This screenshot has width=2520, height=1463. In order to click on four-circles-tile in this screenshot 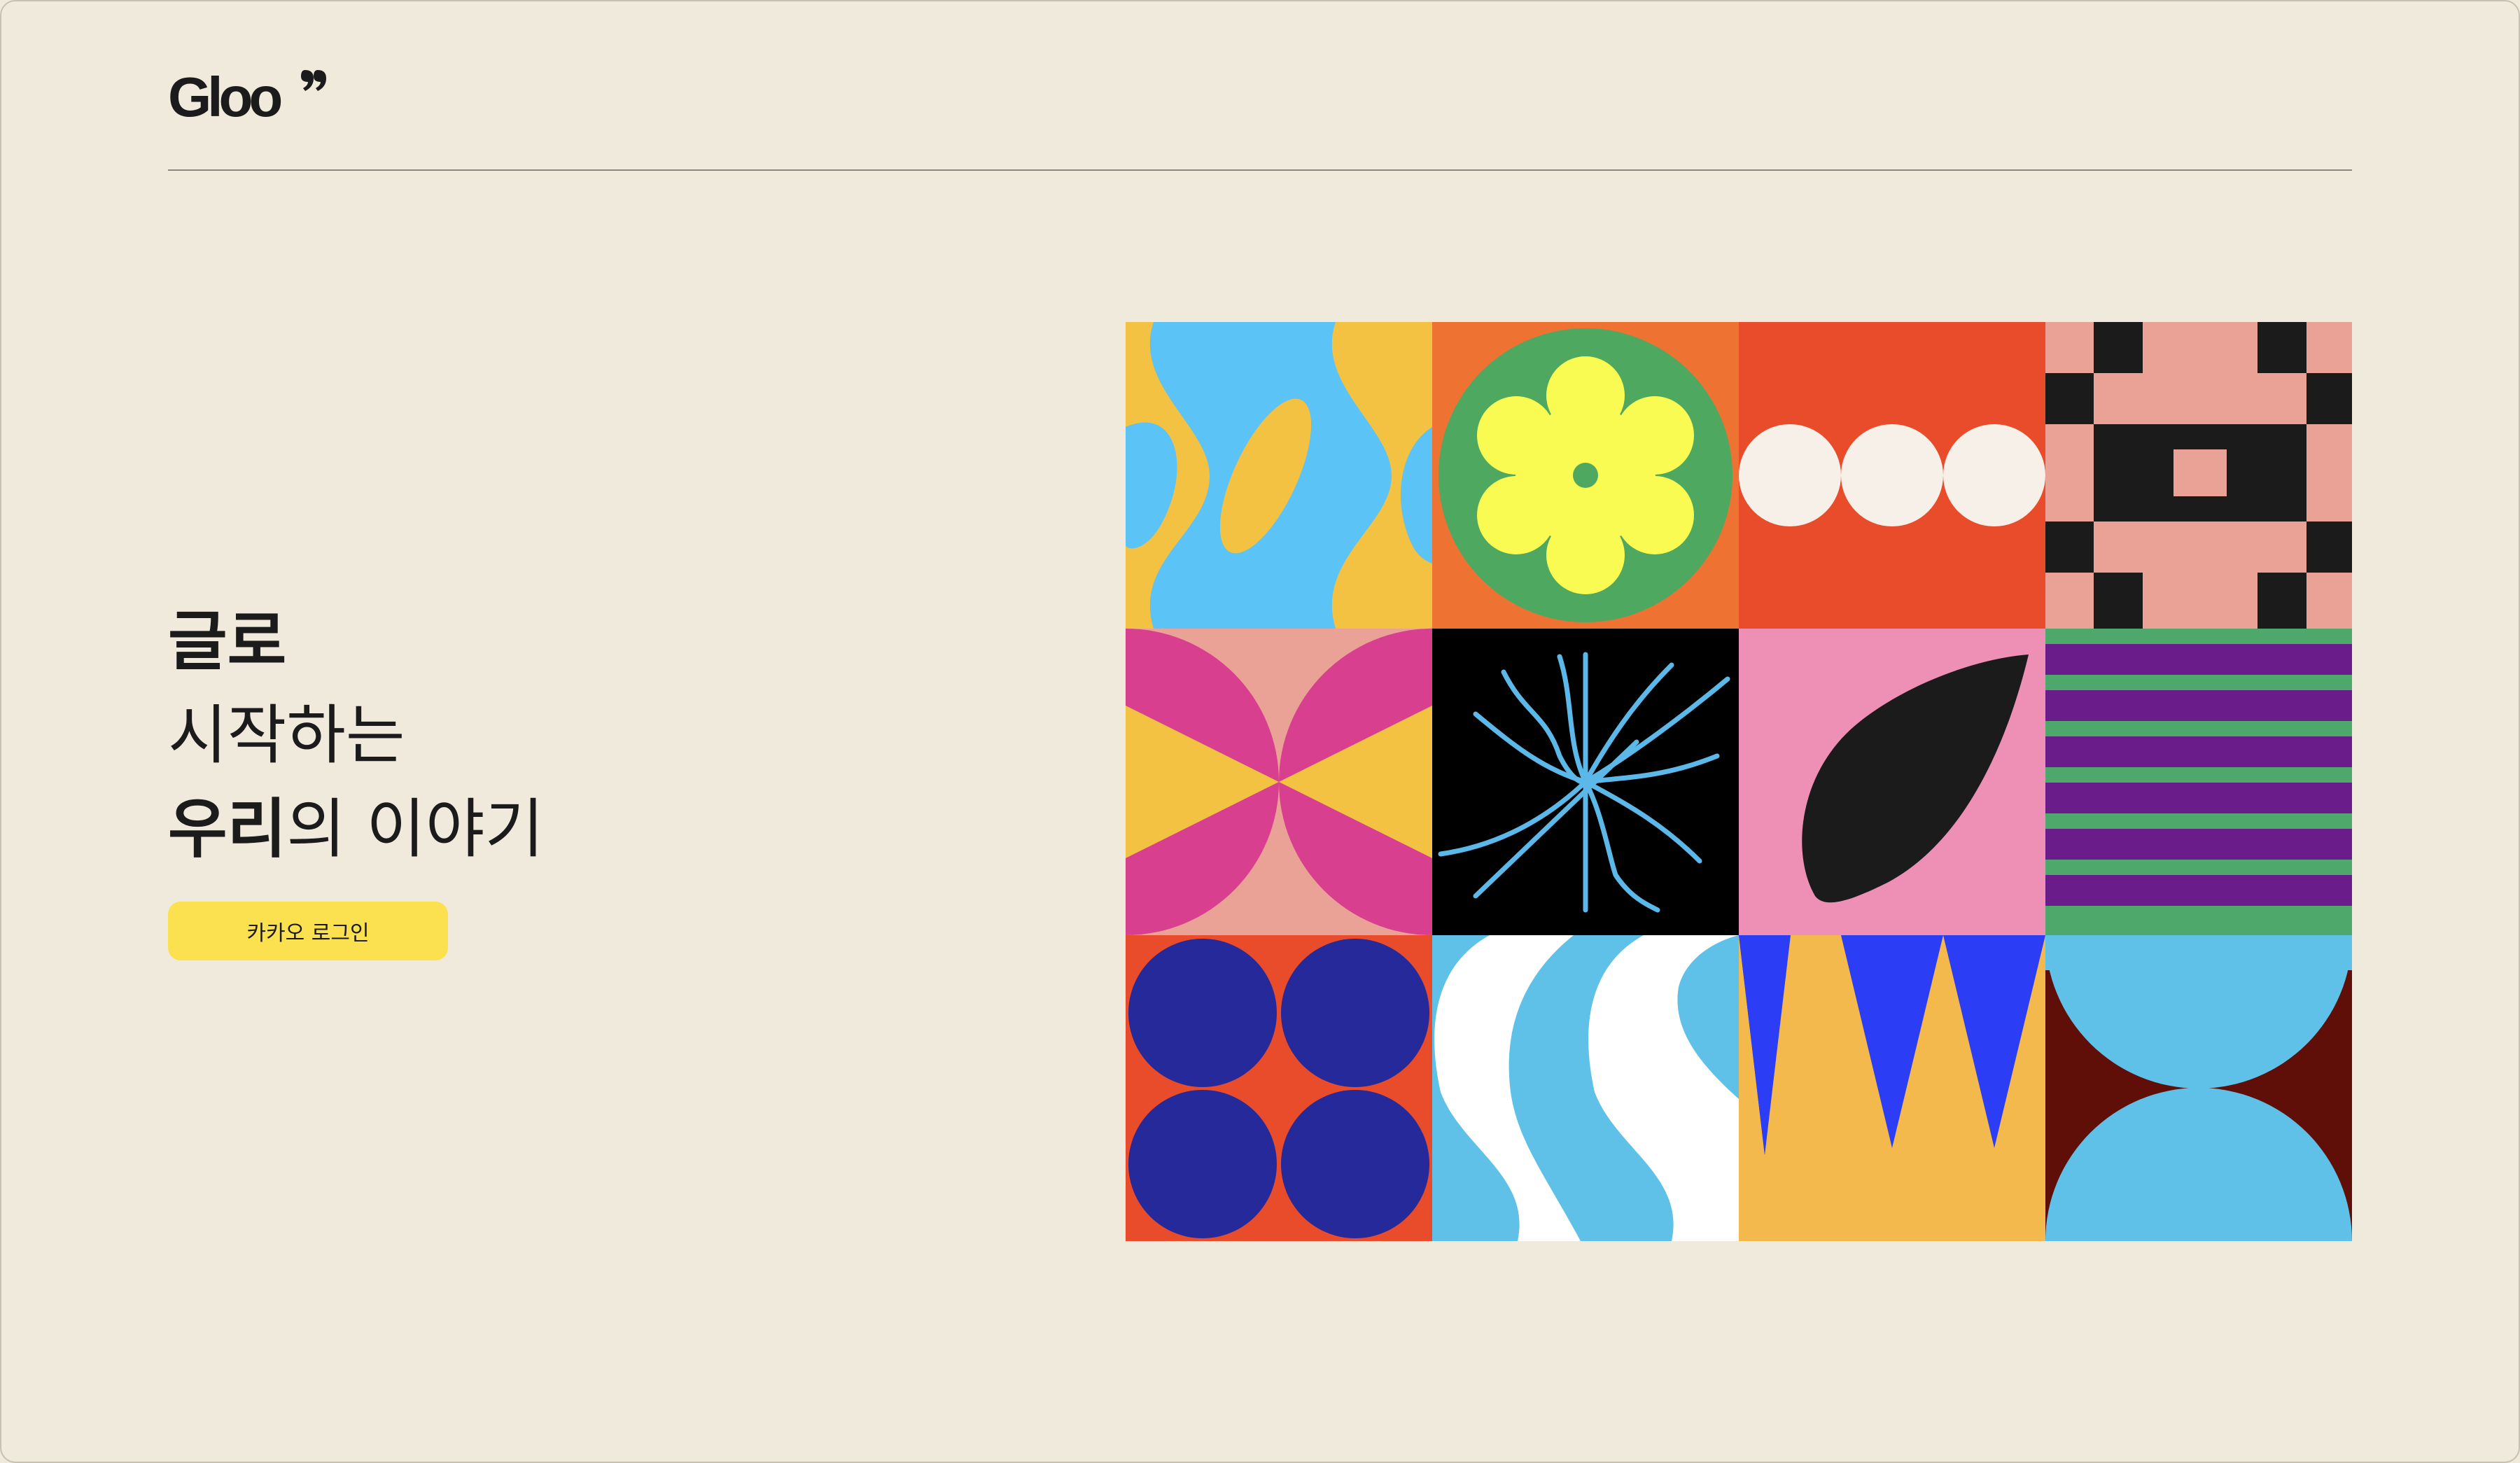, I will do `click(1279, 1088)`.